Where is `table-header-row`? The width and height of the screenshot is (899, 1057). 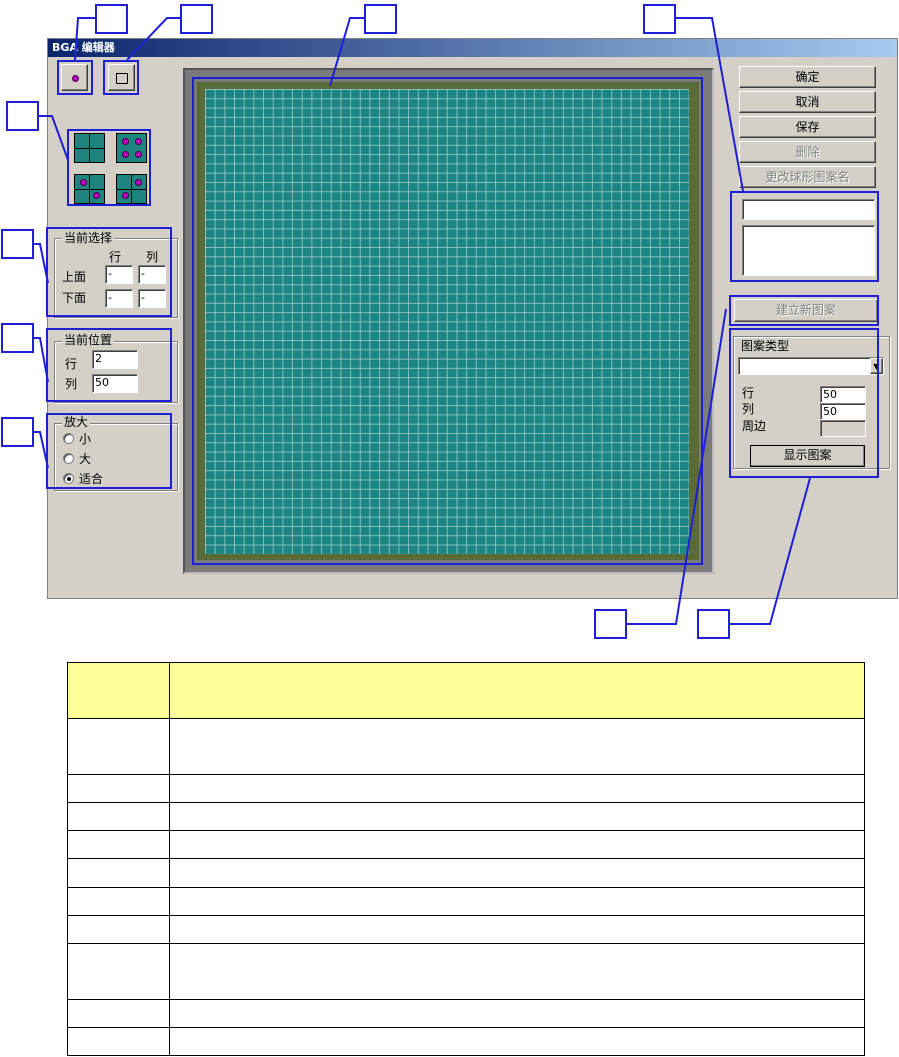 table-header-row is located at coordinates (466, 690).